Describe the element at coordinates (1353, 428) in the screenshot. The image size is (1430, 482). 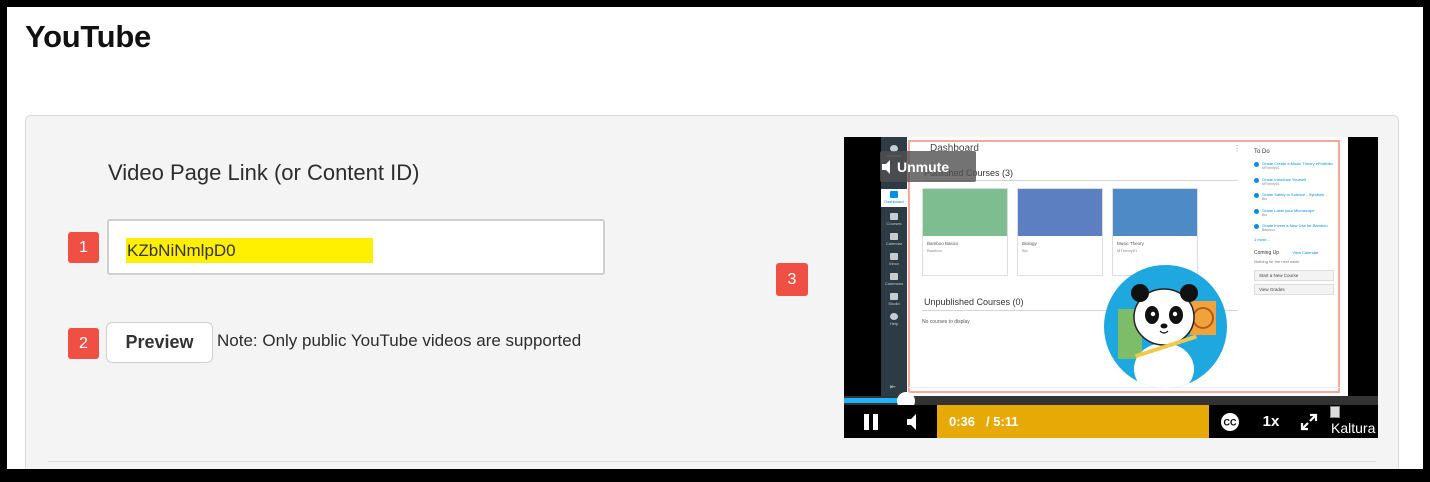
I see `kaltura-logo: Kaltura` at that location.